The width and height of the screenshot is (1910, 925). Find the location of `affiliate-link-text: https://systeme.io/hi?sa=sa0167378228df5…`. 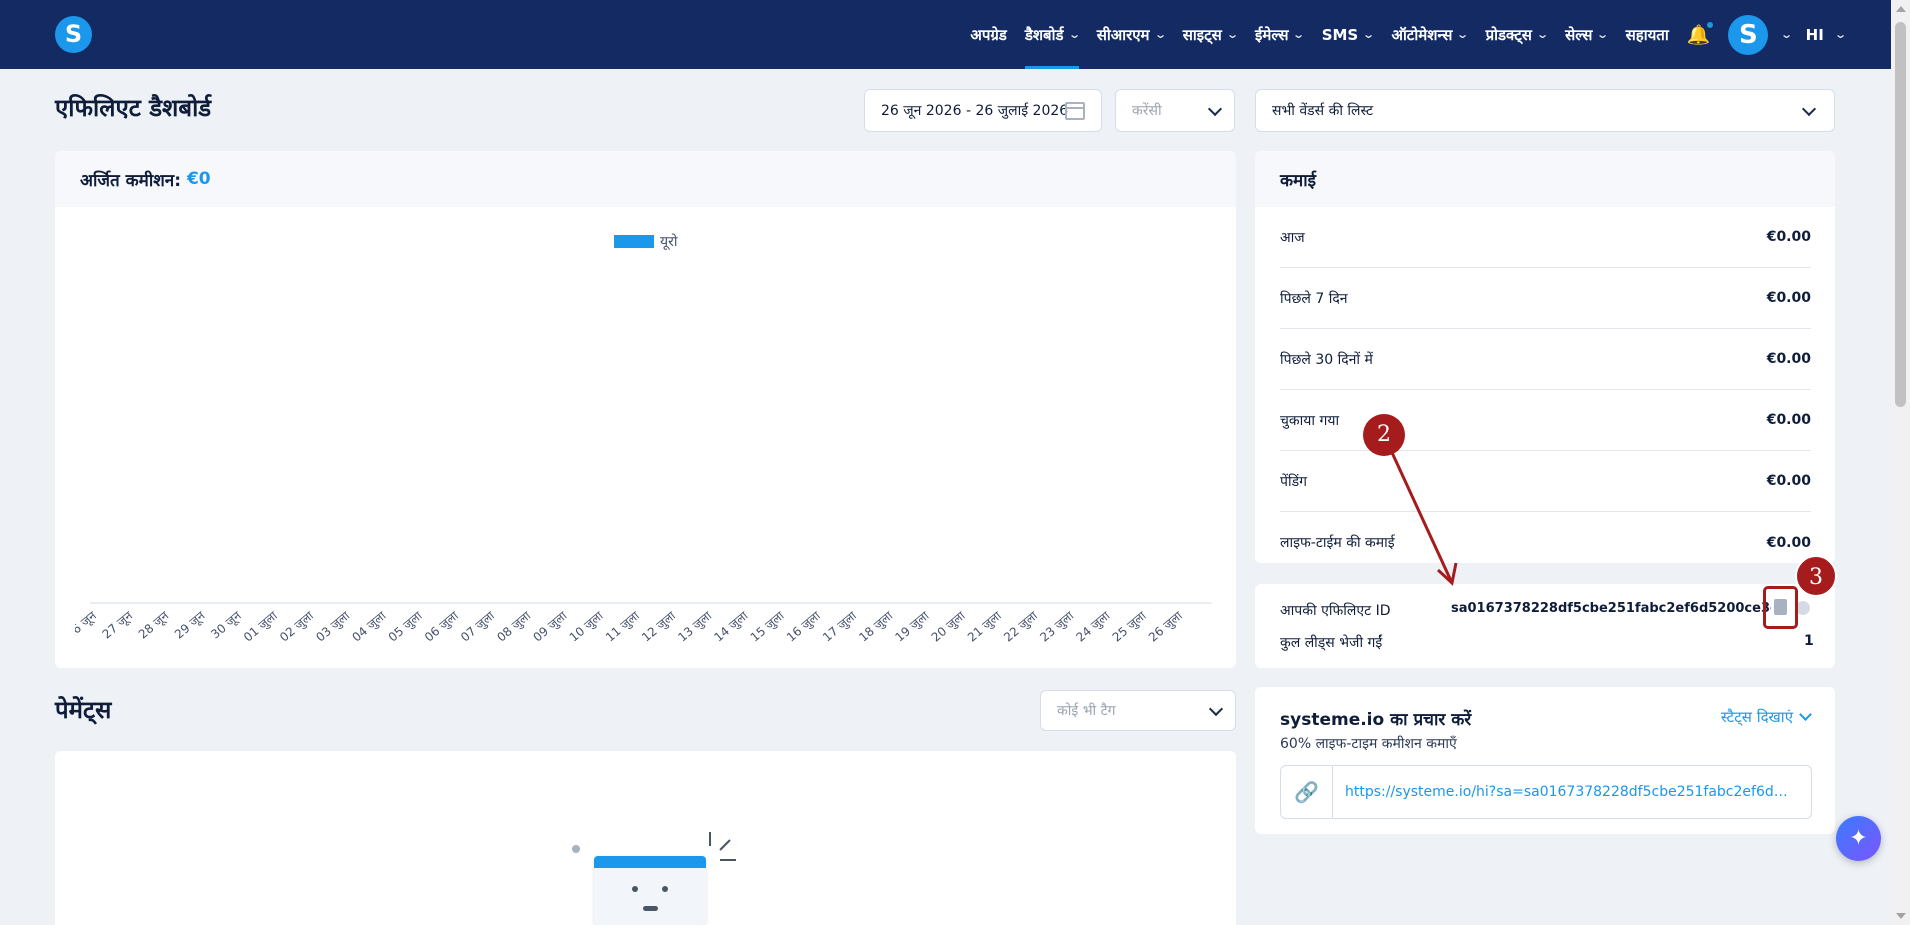

affiliate-link-text: https://systeme.io/hi?sa=sa0167378228df5… is located at coordinates (1563, 792).